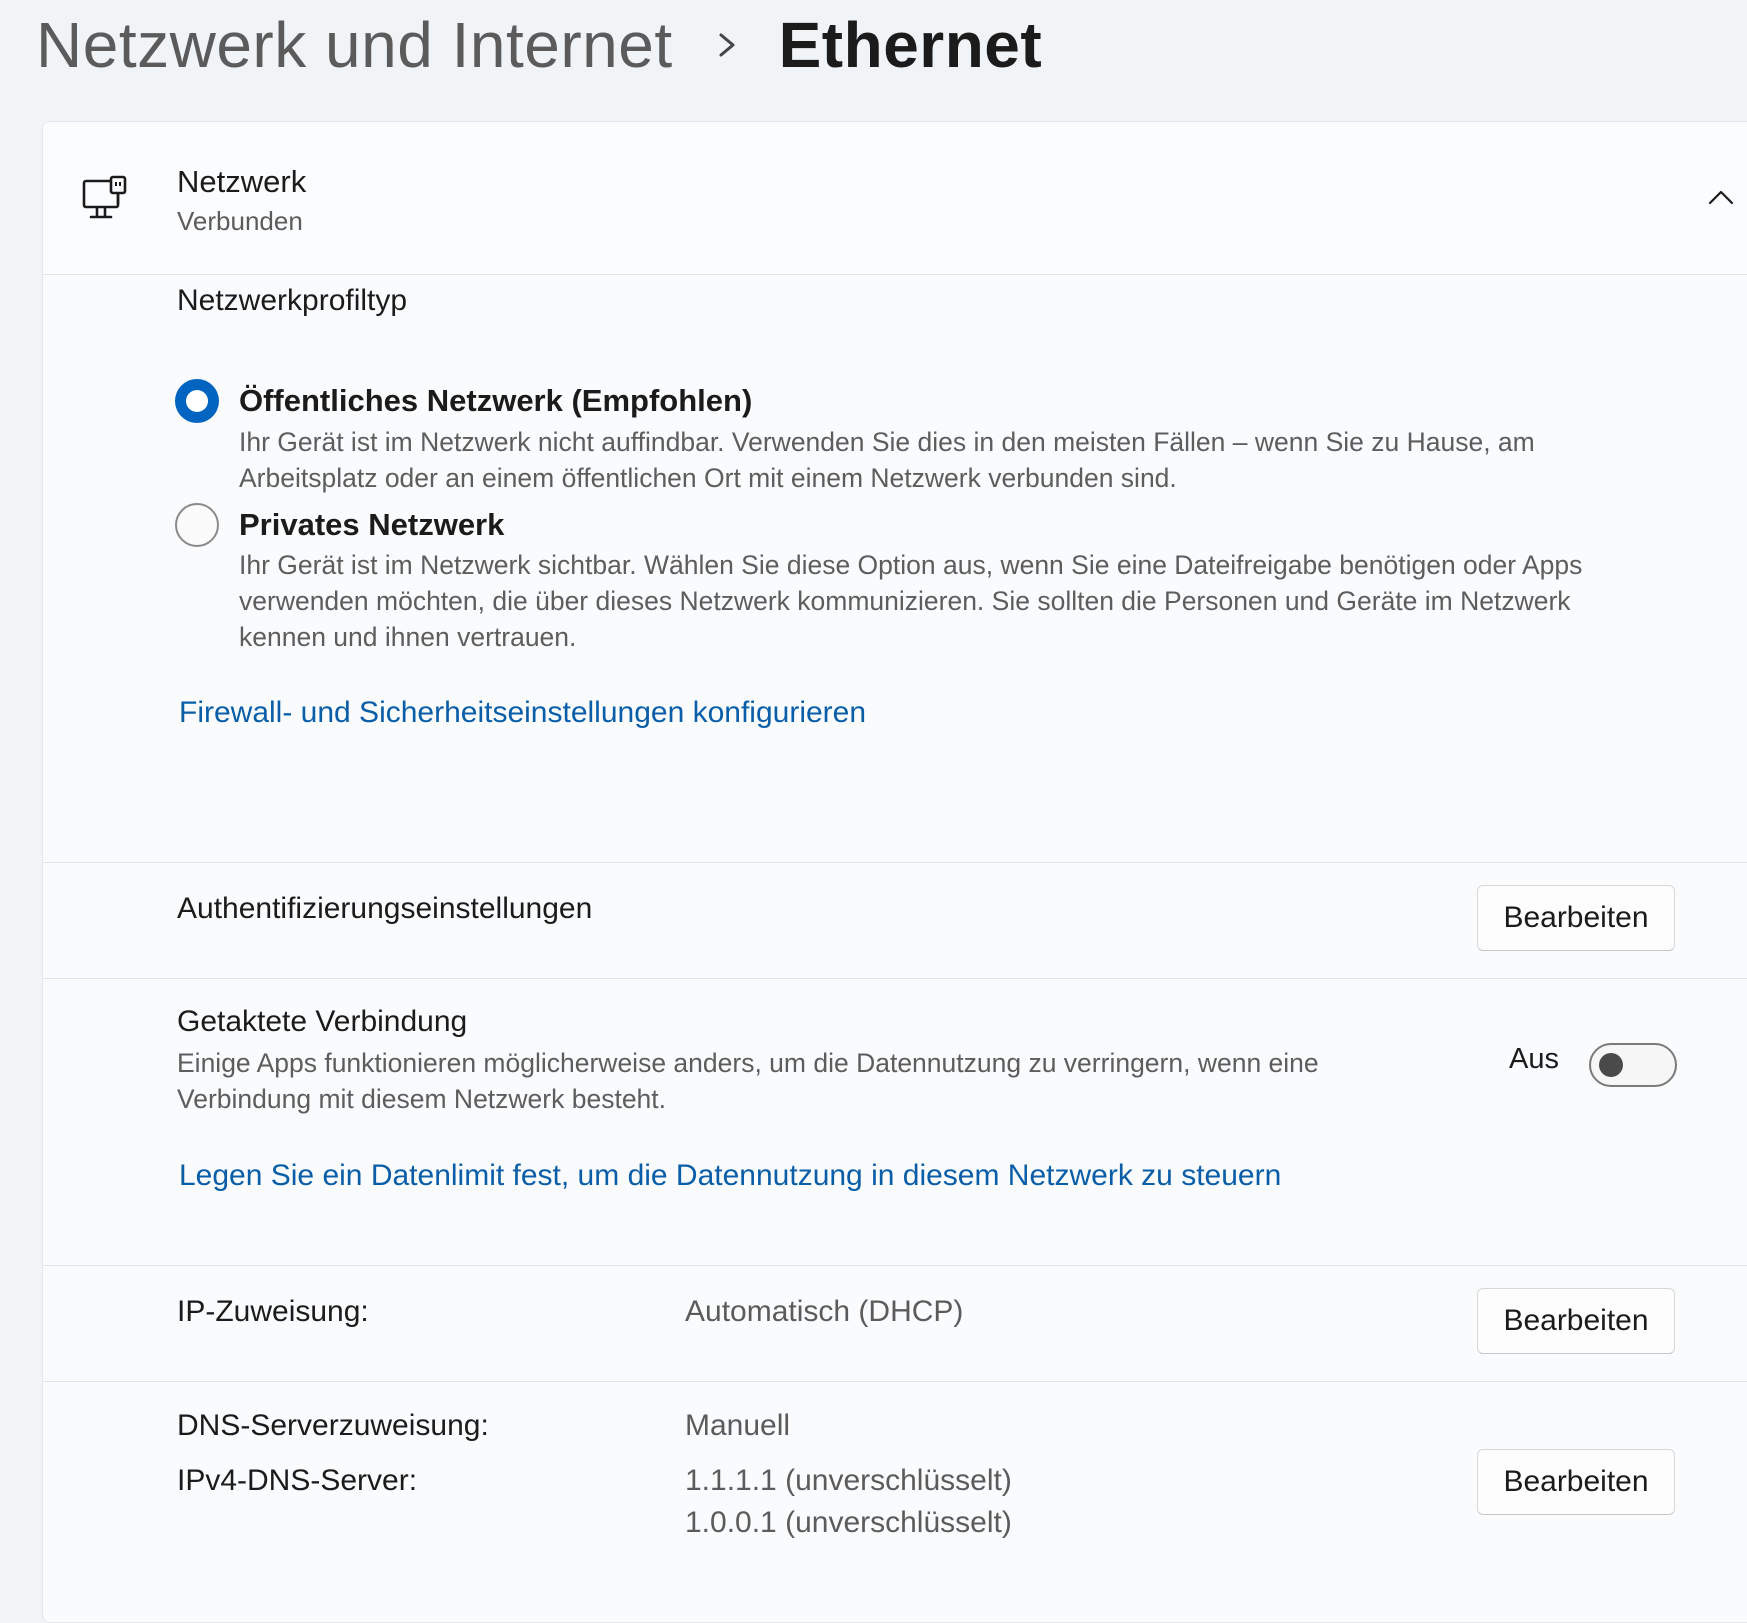 This screenshot has width=1747, height=1623. What do you see at coordinates (385, 908) in the screenshot?
I see `auth-settings-label: Authentifizierungseinstellungen` at bounding box center [385, 908].